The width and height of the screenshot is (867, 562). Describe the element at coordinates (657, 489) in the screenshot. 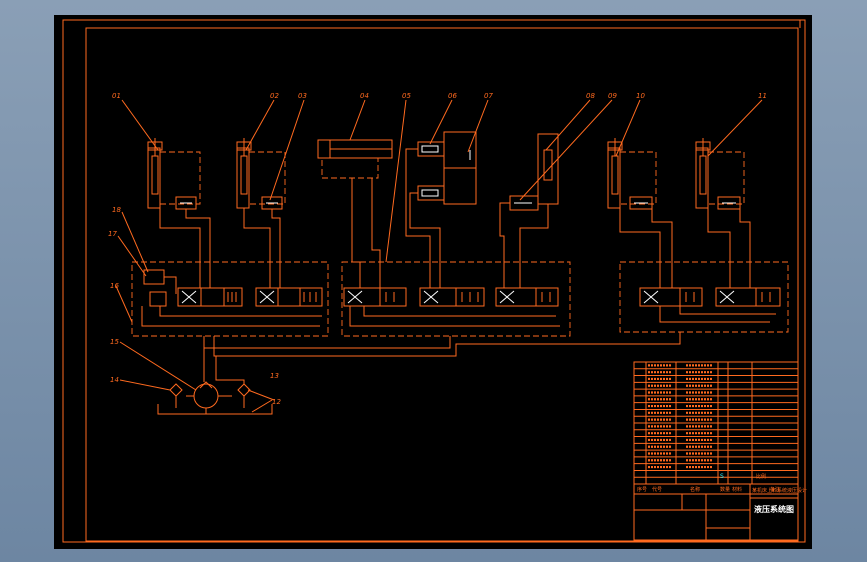

I see `tb-header-code: 代号` at that location.